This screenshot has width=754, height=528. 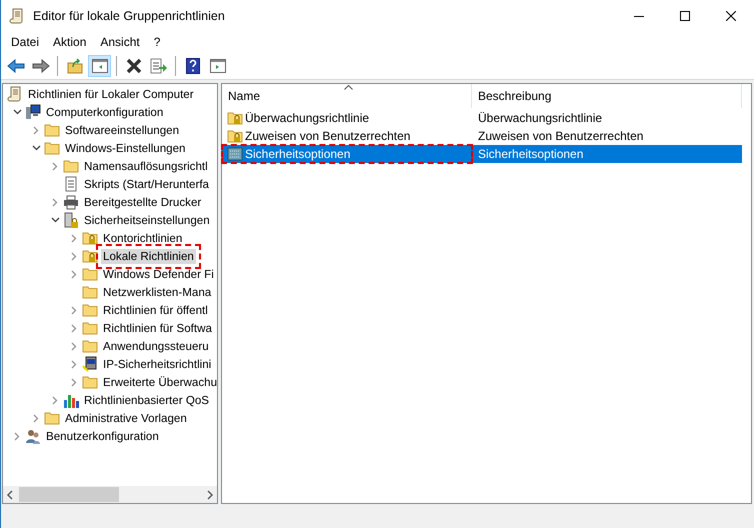 I want to click on item-name: Überwachungsrichtlinie, so click(x=307, y=118).